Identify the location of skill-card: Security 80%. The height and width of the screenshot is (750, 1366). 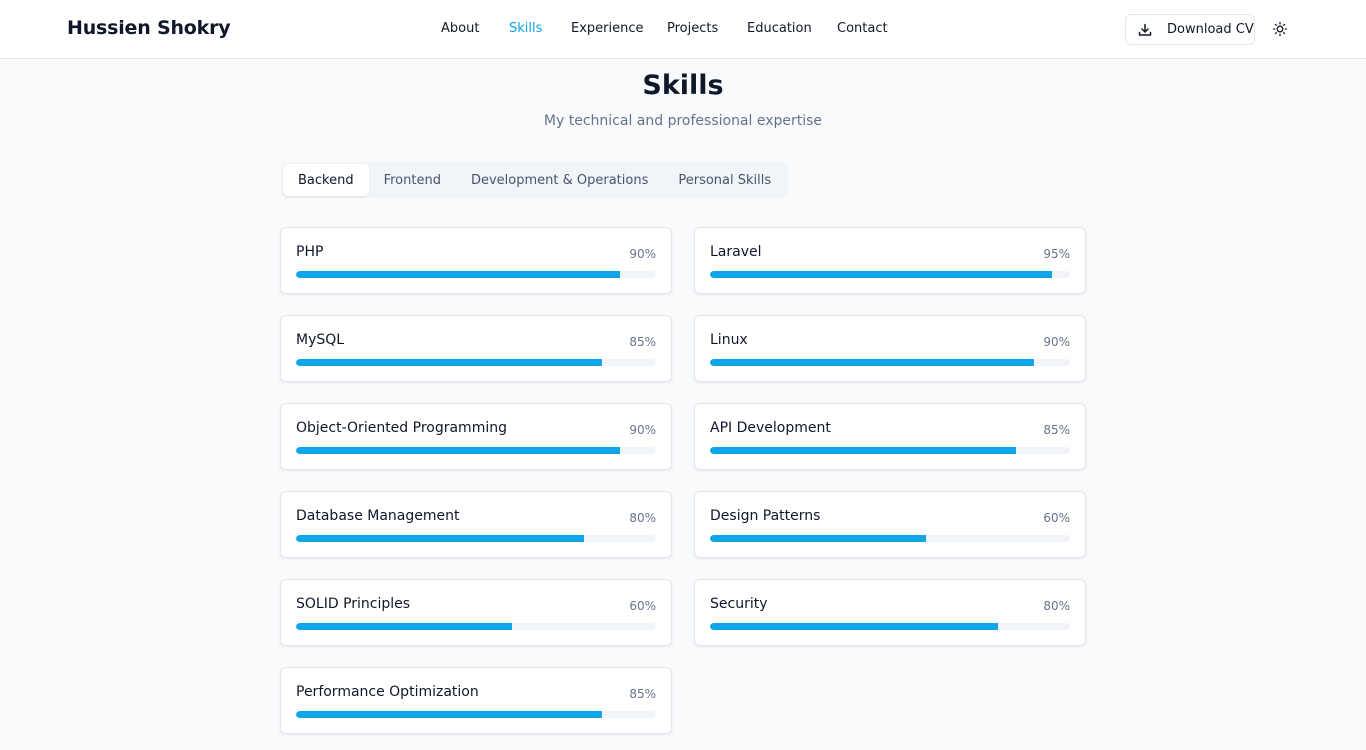
(890, 612).